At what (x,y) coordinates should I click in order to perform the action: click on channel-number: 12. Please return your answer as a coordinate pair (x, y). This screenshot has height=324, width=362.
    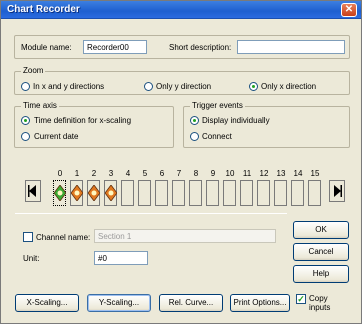
    Looking at the image, I should click on (264, 173).